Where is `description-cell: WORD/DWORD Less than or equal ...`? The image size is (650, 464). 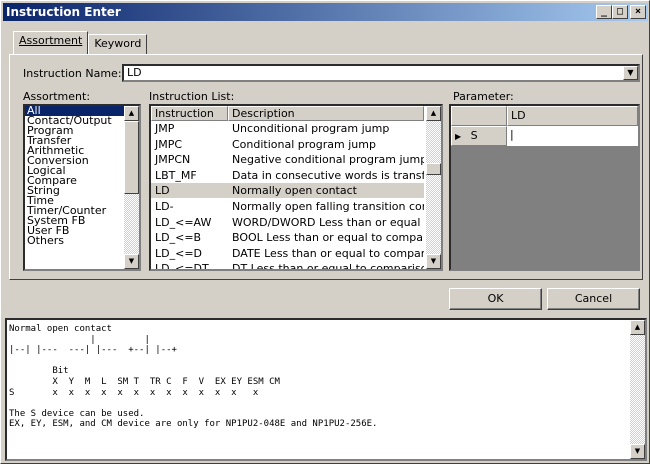 description-cell: WORD/DWORD Less than or equal ... is located at coordinates (328, 222).